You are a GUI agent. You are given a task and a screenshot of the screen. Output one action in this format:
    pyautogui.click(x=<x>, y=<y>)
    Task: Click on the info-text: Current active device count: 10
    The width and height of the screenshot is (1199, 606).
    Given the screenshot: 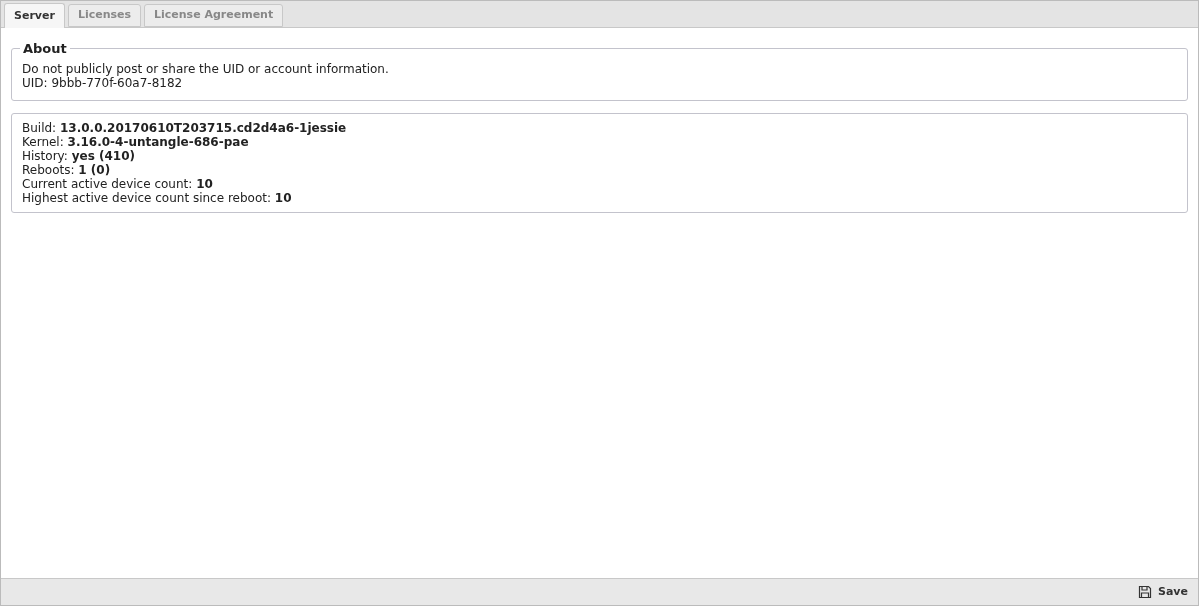 What is the action you would take?
    pyautogui.click(x=118, y=183)
    